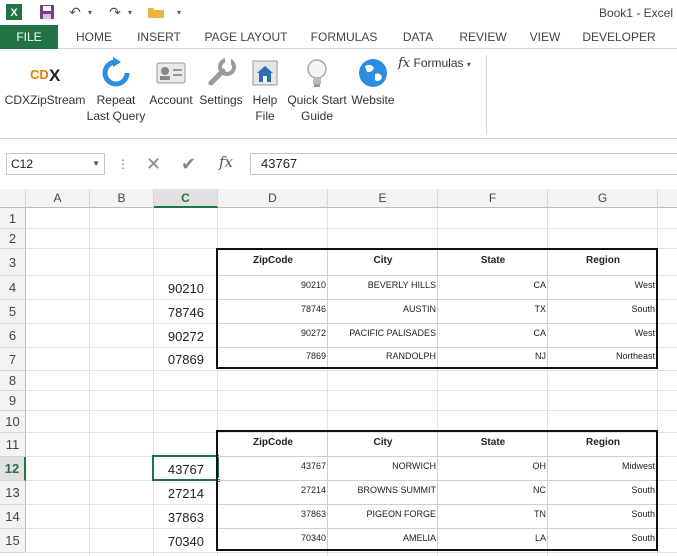  I want to click on repeat-last-query-button: Repeat Last Query, so click(116, 90).